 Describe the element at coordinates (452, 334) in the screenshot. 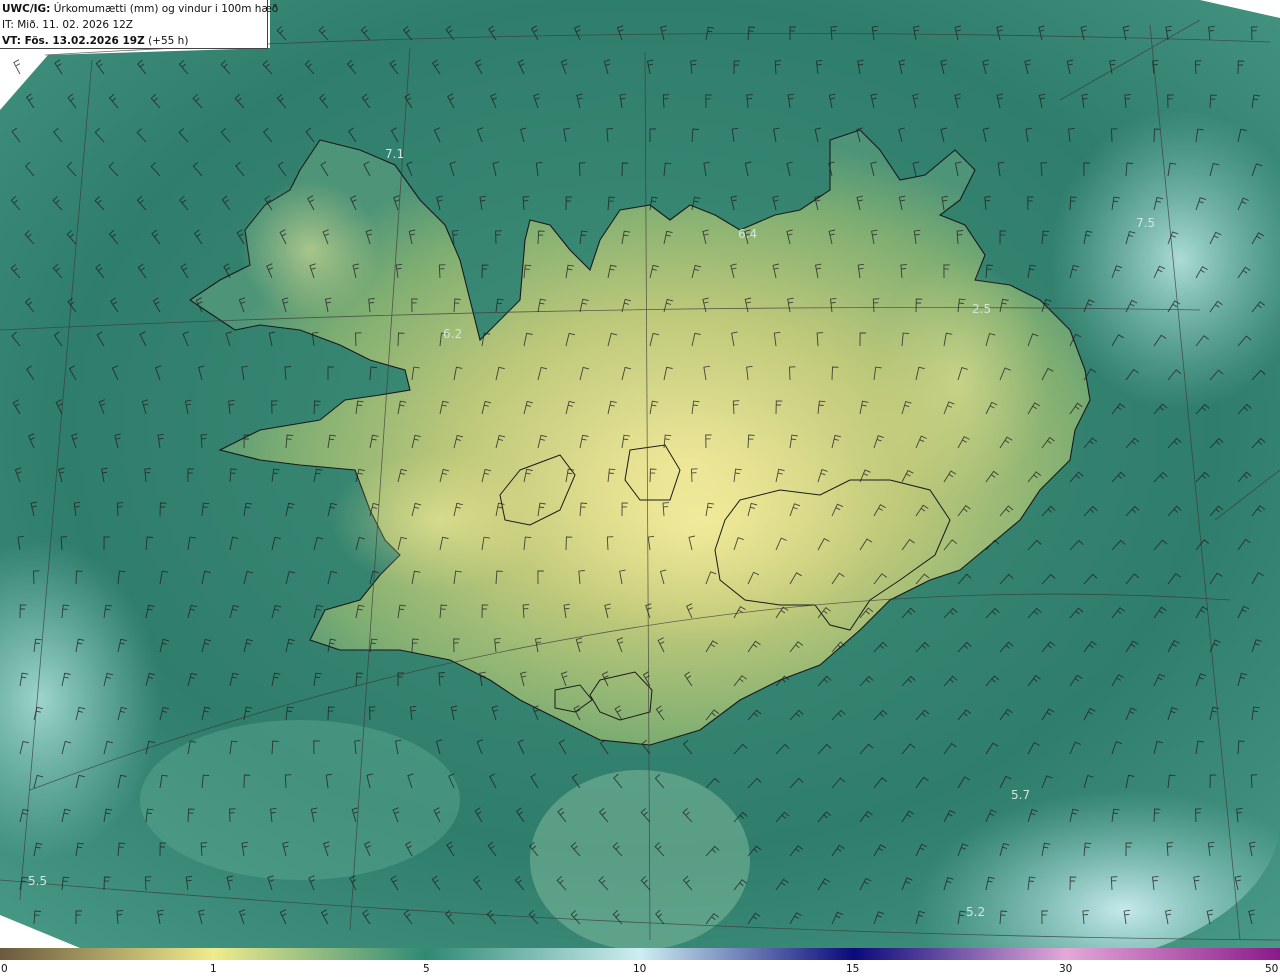

I see `contour-label: 6.2` at that location.